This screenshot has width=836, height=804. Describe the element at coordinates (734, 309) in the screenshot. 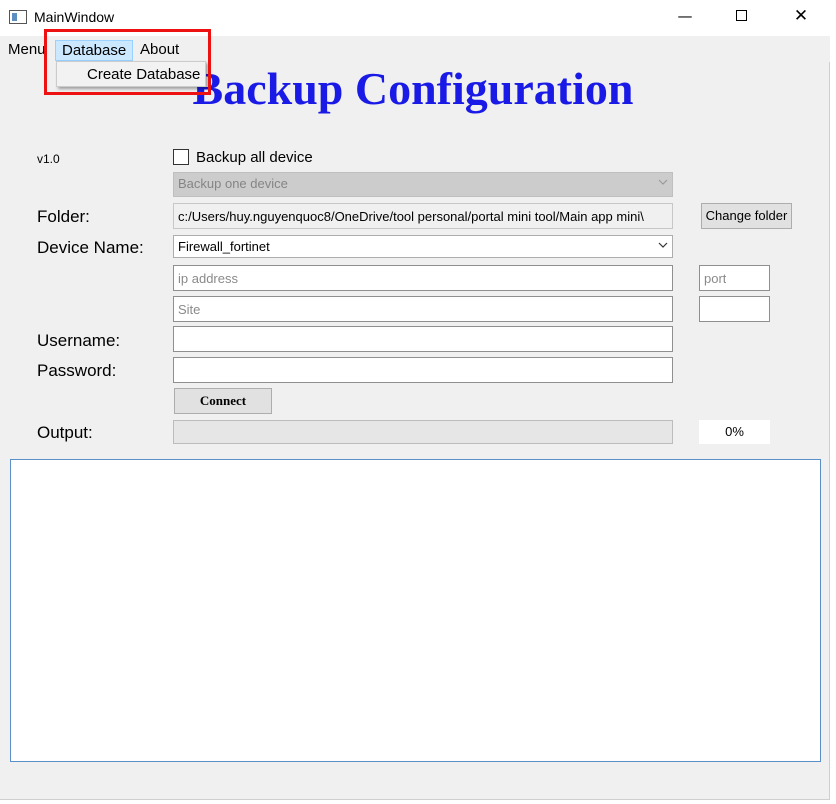

I see `site-extra-input` at that location.